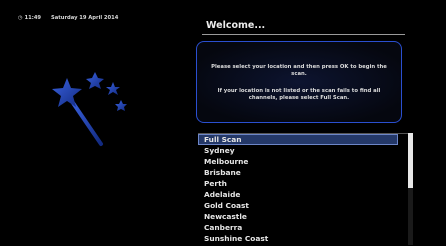 Image resolution: width=446 pixels, height=246 pixels. Describe the element at coordinates (304, 161) in the screenshot. I see `list-item-melbourne: Melbourne` at that location.